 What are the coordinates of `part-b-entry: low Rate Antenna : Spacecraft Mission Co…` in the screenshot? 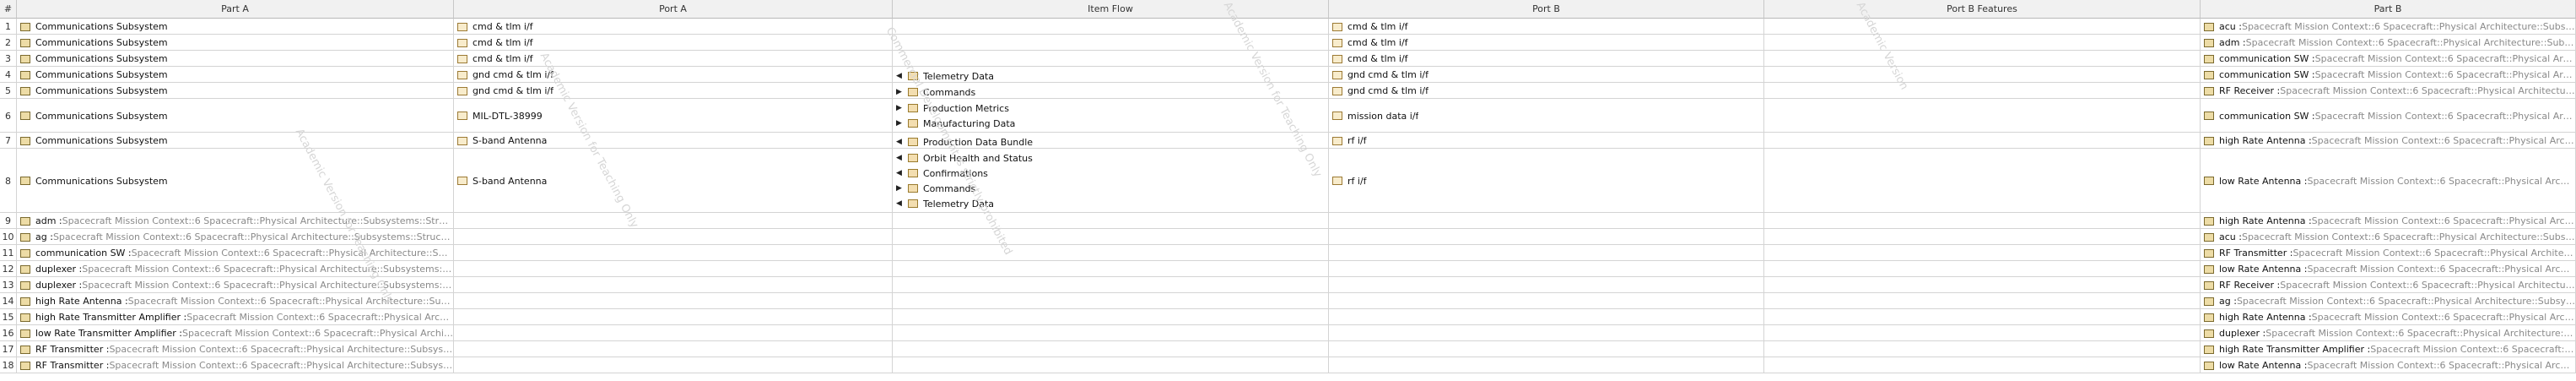 It's located at (2388, 365).